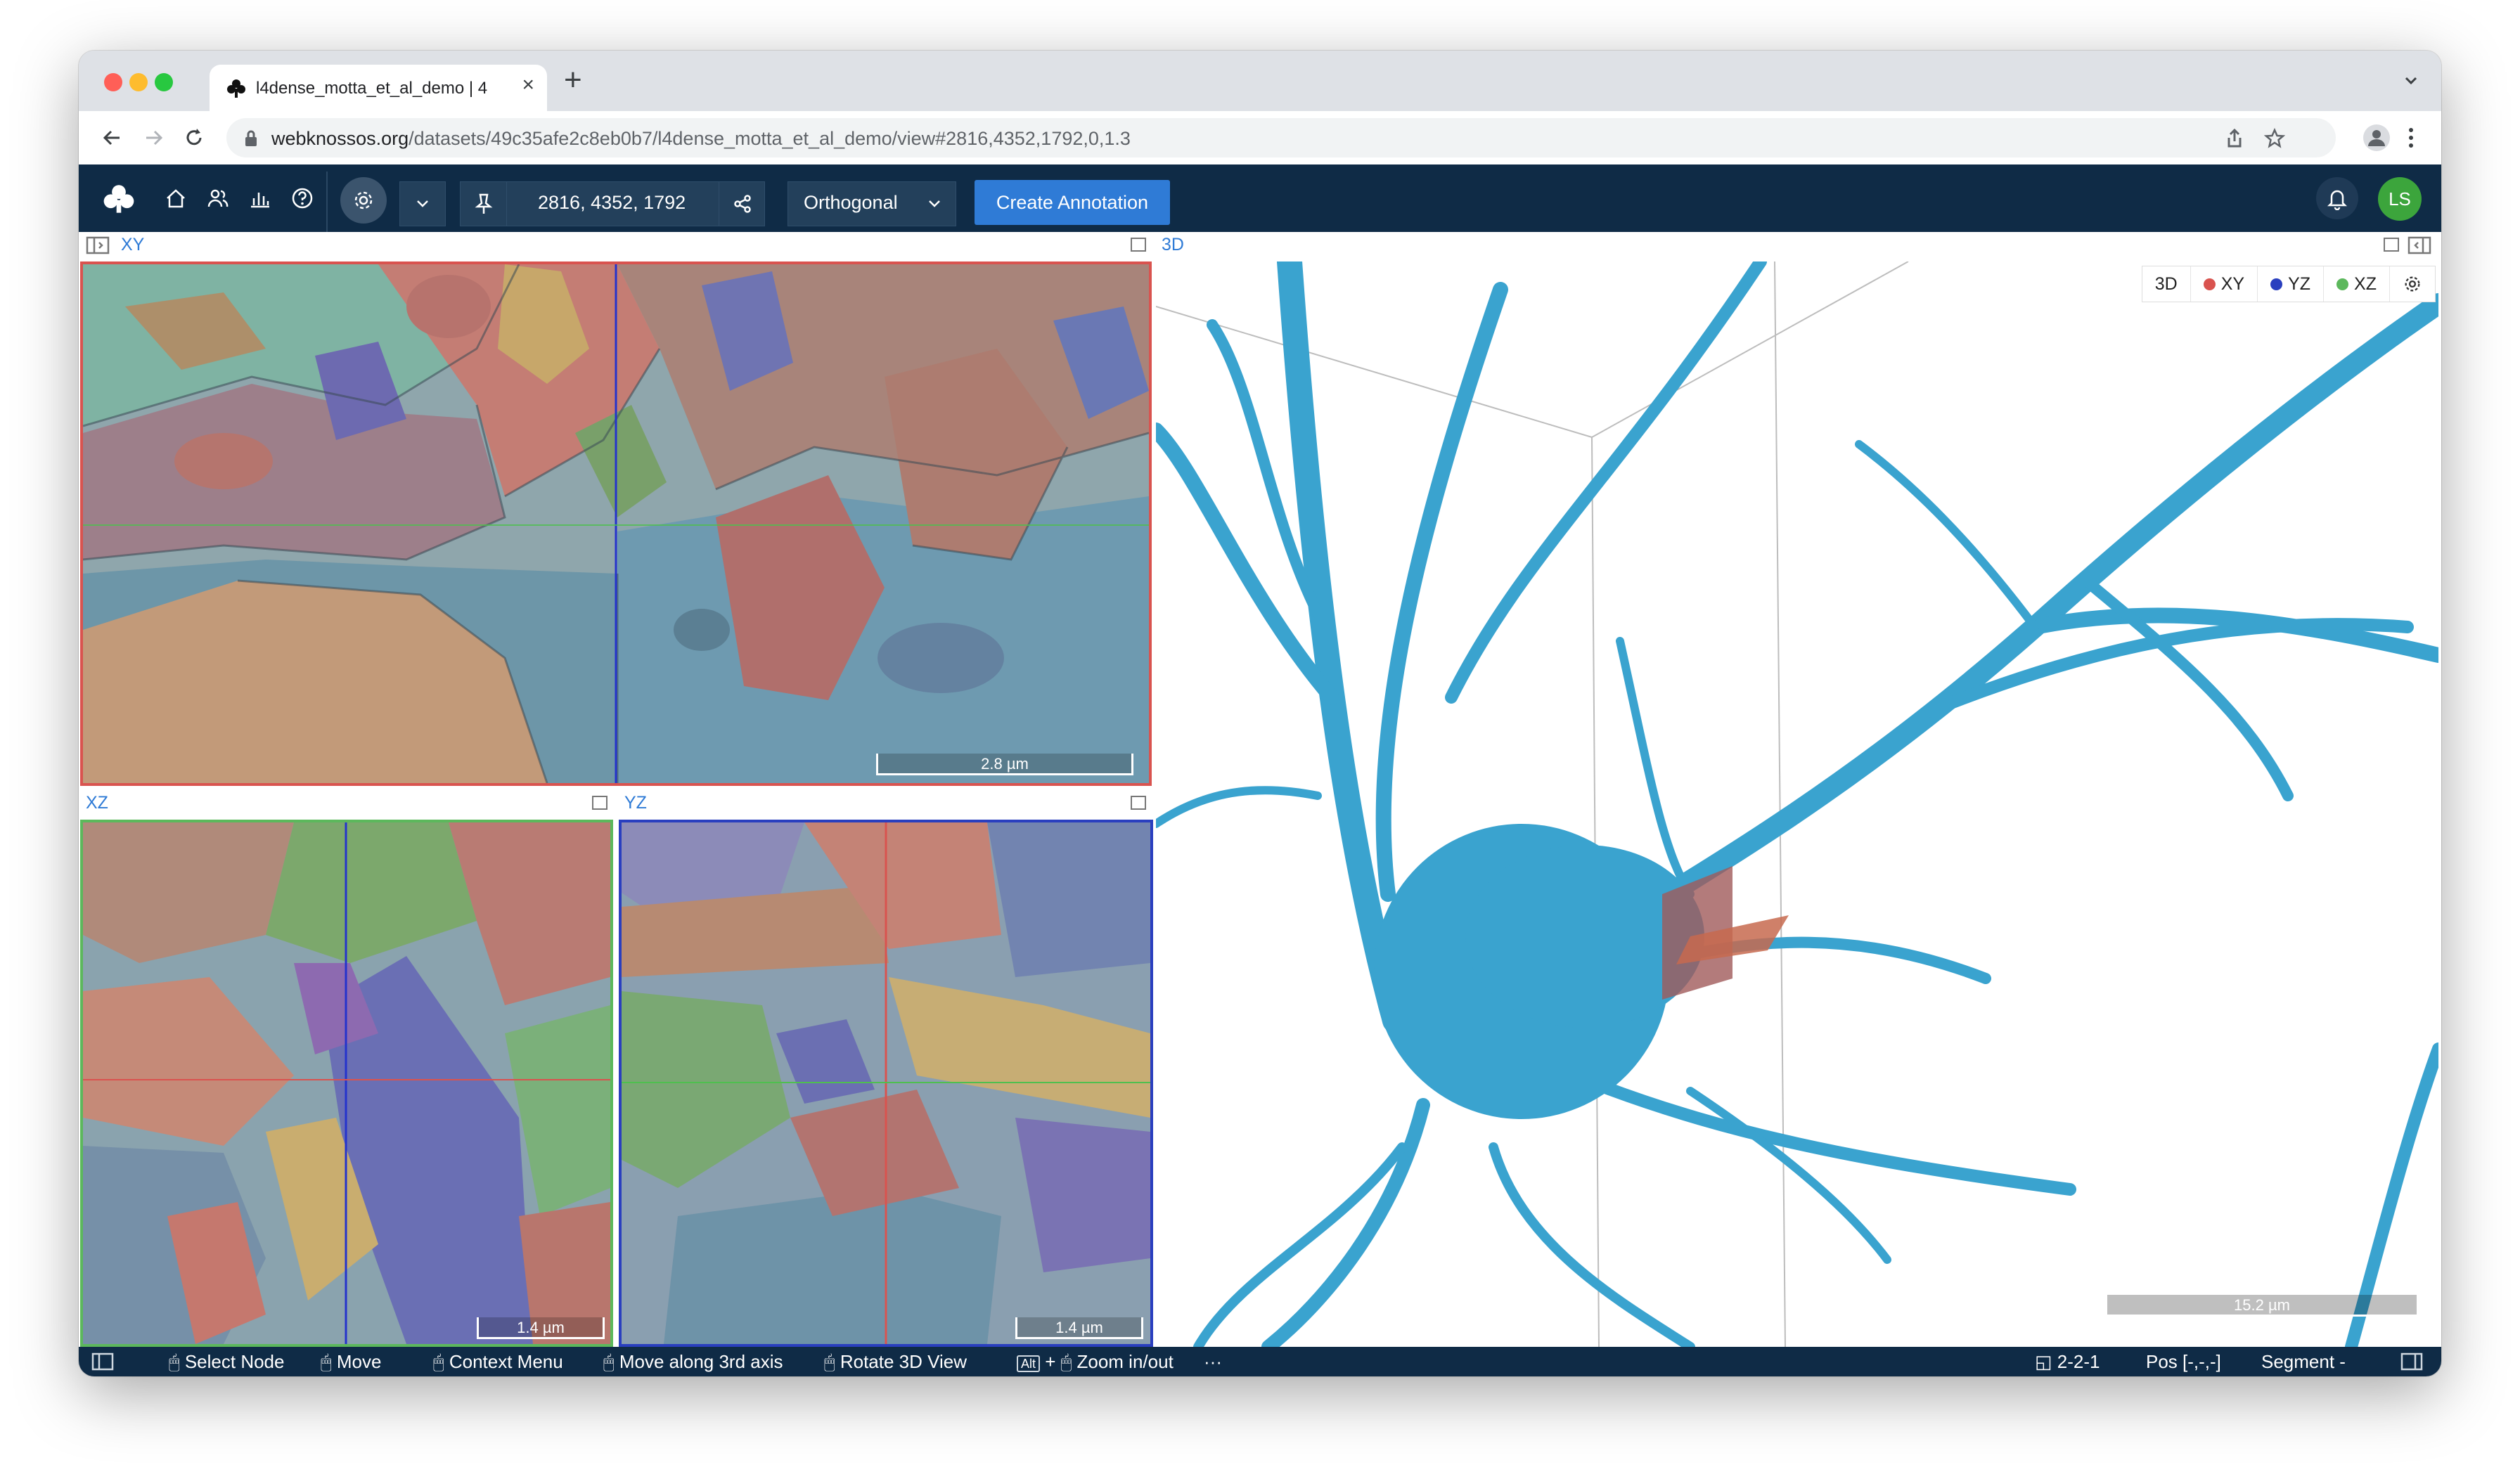 This screenshot has width=2520, height=1479. What do you see at coordinates (2391, 245) in the screenshot?
I see `maximize-3d-icon` at bounding box center [2391, 245].